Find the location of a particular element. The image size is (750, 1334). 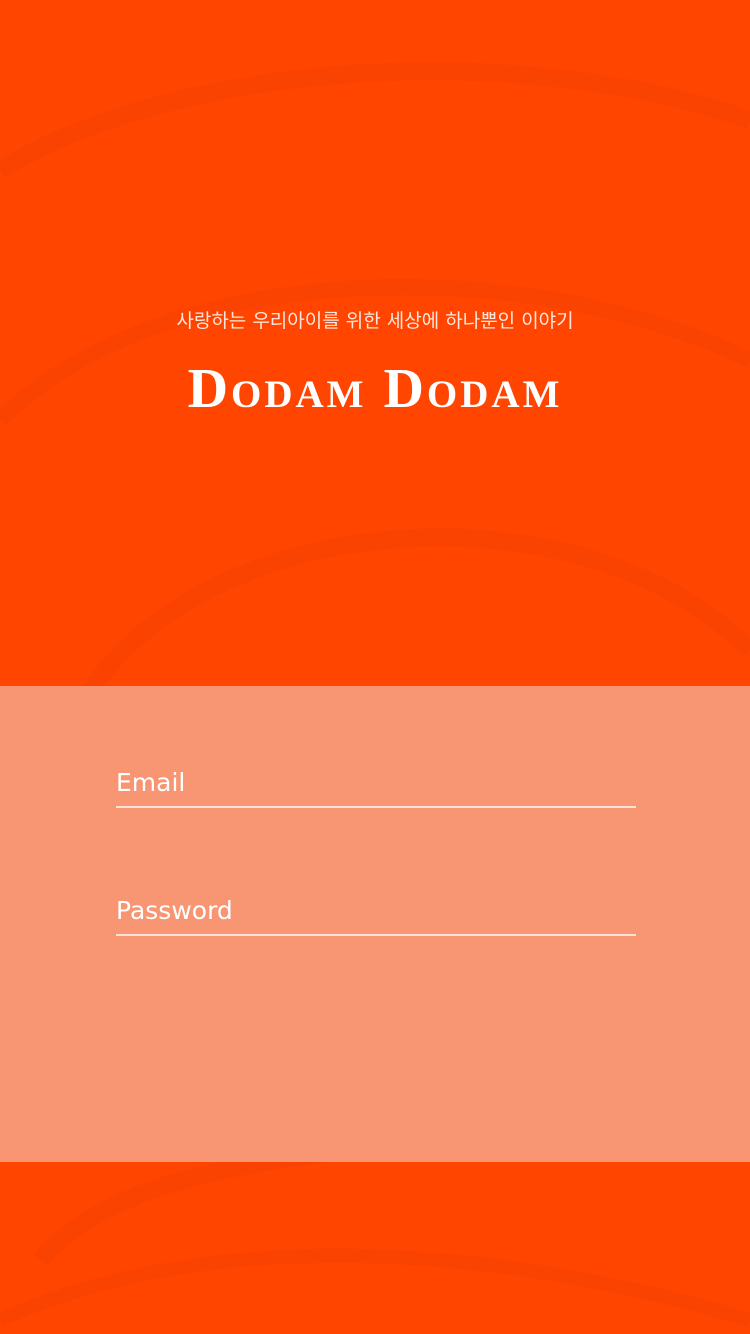

password-input is located at coordinates (376, 910).